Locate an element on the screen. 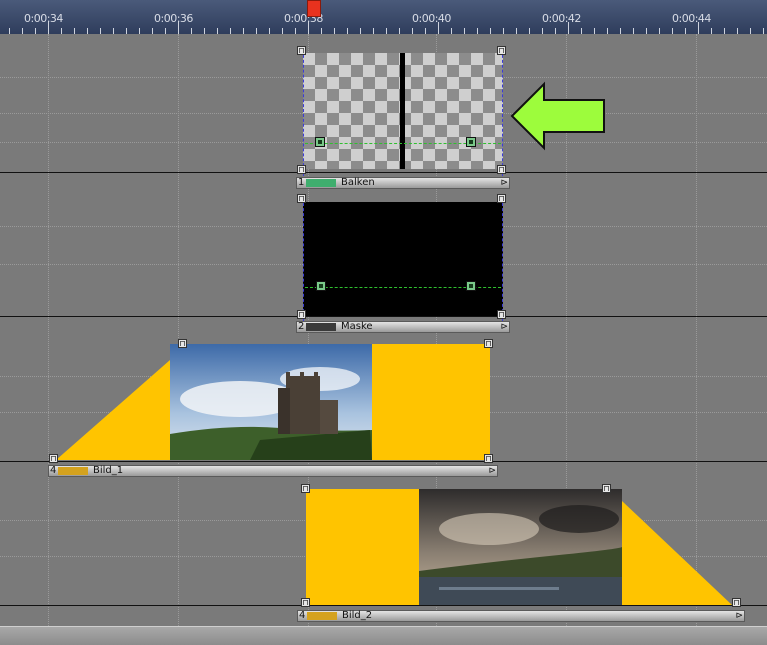 This screenshot has height=645, width=767. green-arrow-left-icon is located at coordinates (557, 116).